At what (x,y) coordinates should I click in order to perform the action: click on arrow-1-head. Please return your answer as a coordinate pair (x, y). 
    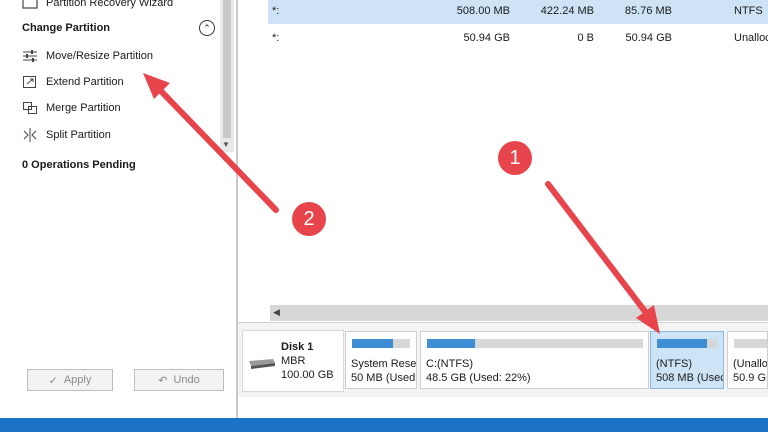
    Looking at the image, I should click on (648, 319).